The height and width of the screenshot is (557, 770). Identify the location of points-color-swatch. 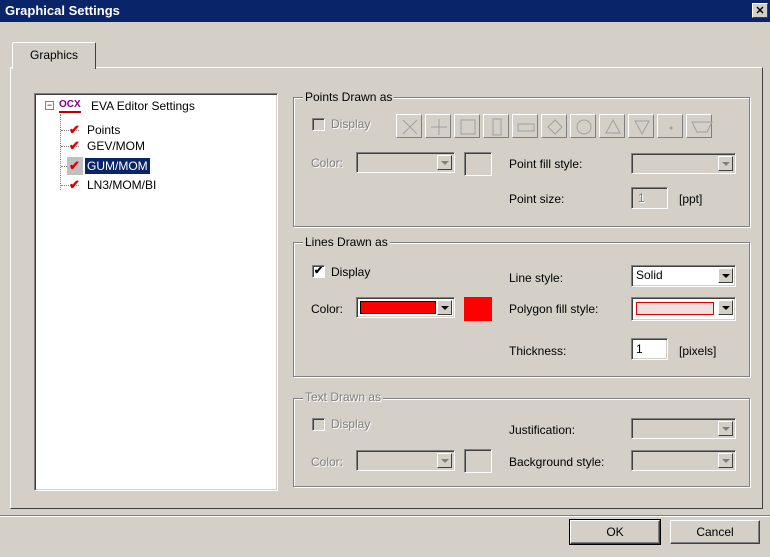
(478, 164).